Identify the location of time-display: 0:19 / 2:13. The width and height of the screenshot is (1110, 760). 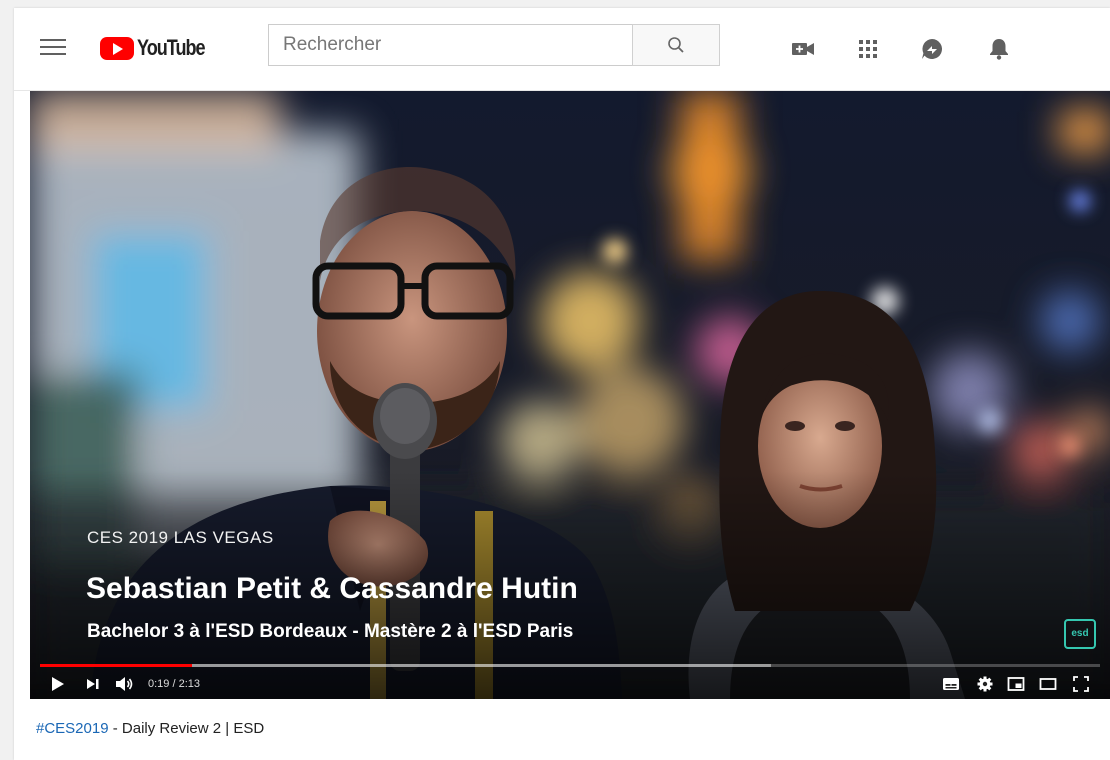
(174, 684).